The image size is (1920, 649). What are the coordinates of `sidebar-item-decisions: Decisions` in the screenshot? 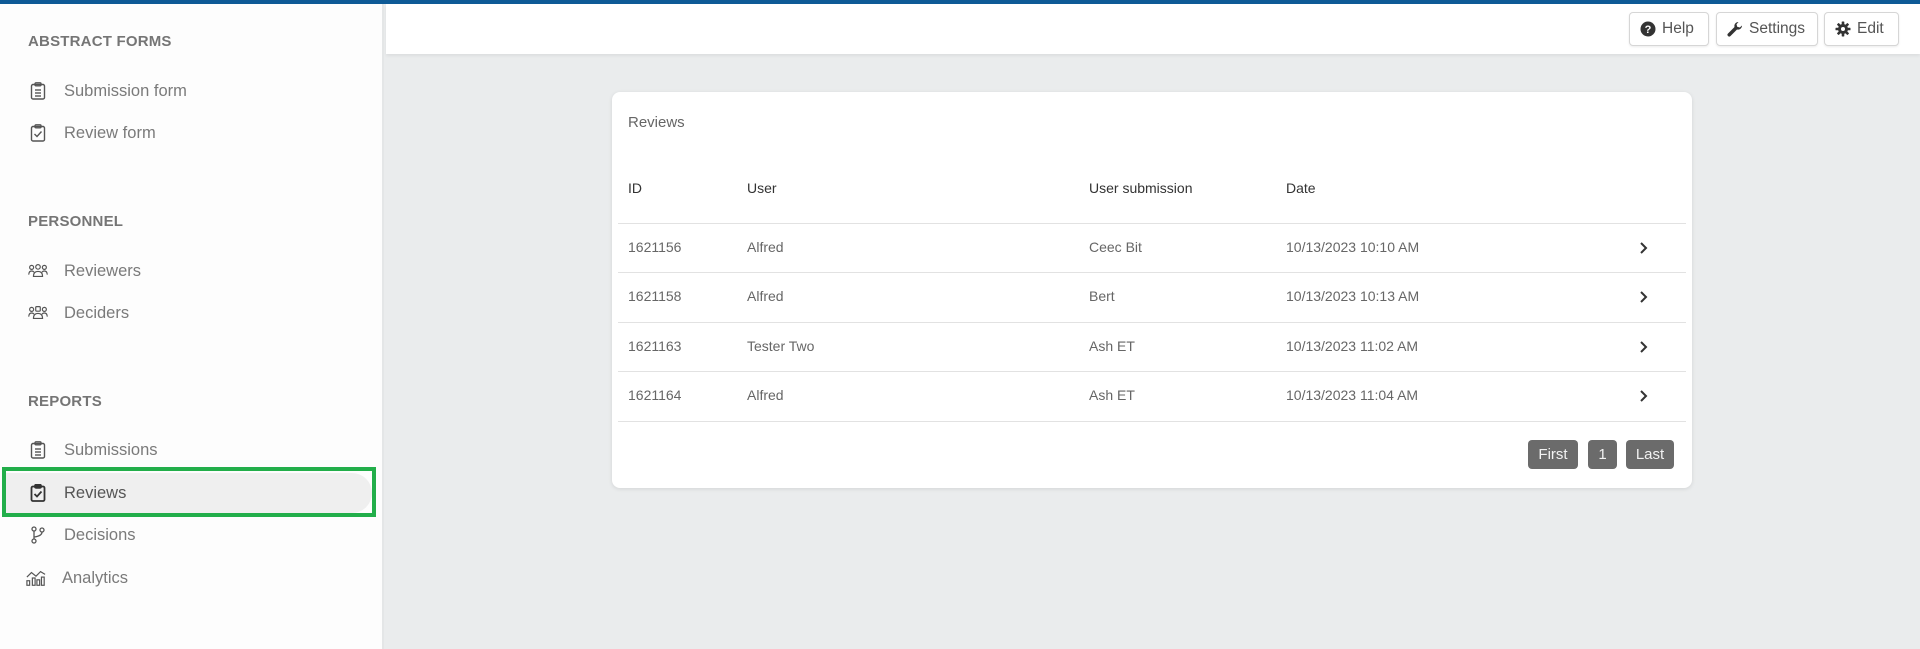 It's located at (188, 535).